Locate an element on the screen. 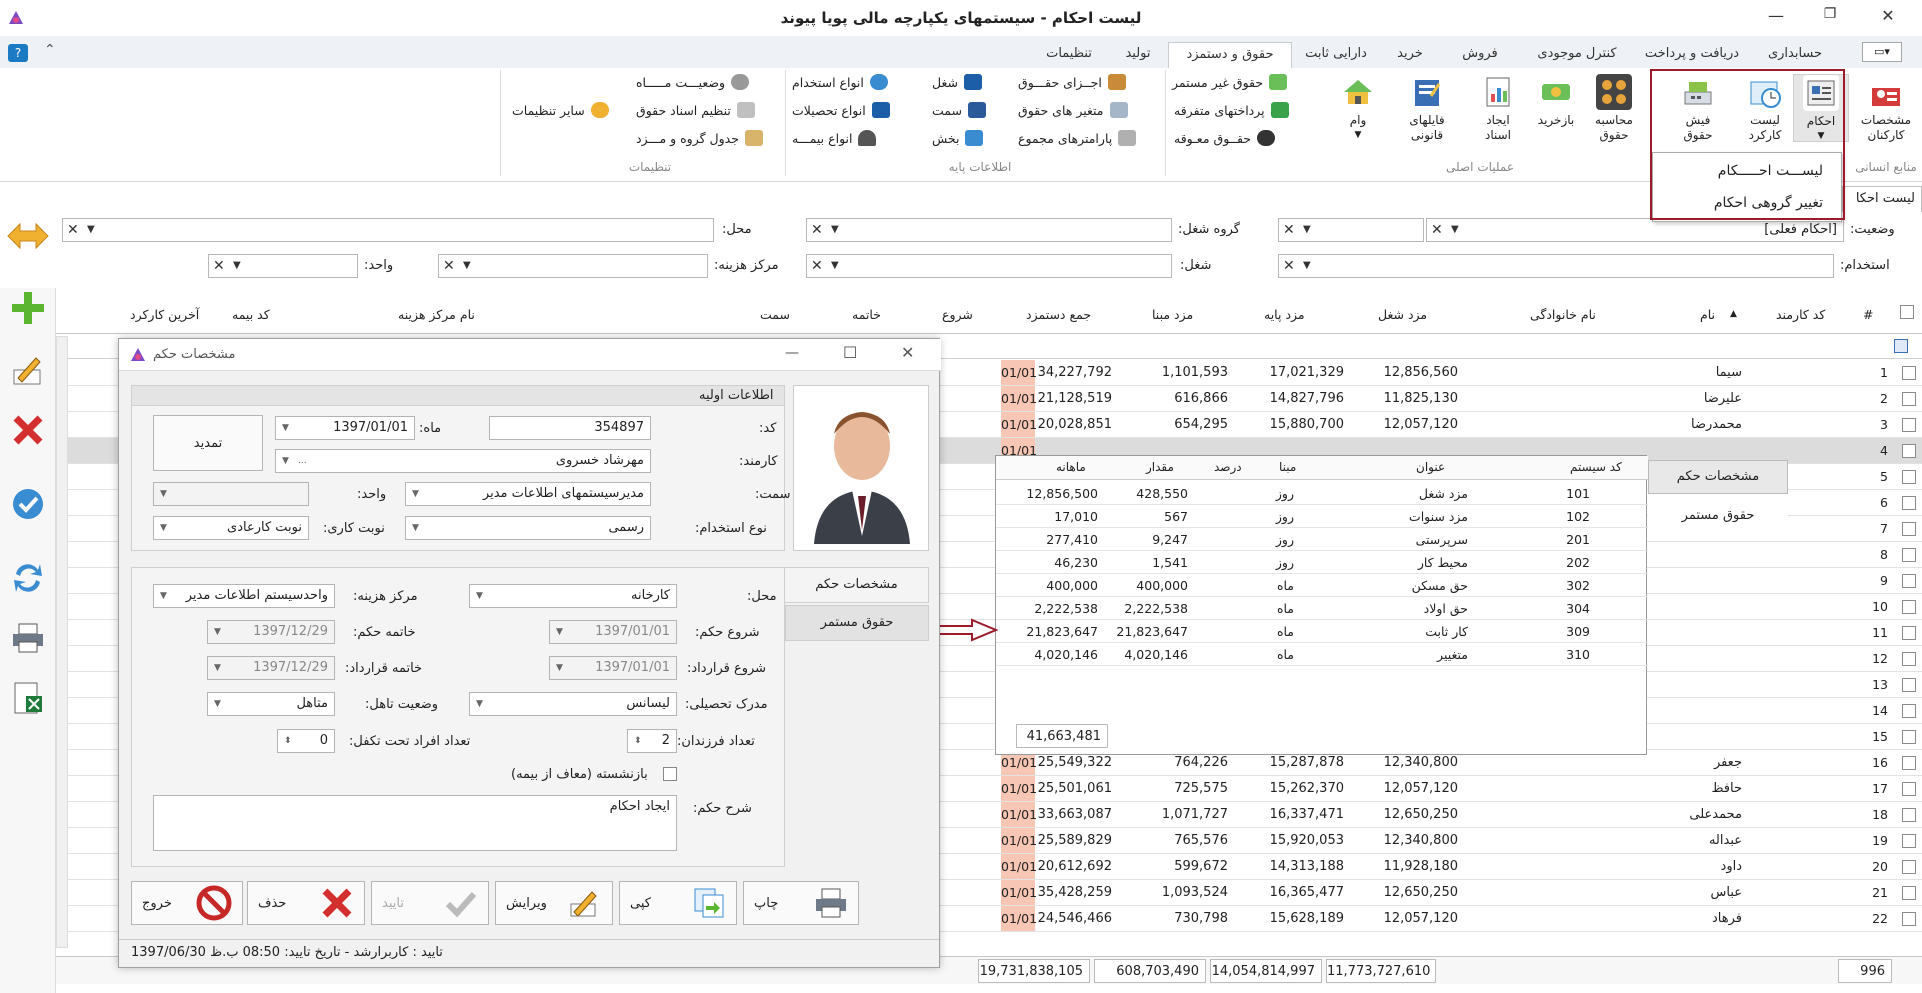 This screenshot has height=993, width=1922. misc-payments-item: پرداختهای متفرقه is located at coordinates (1231, 110).